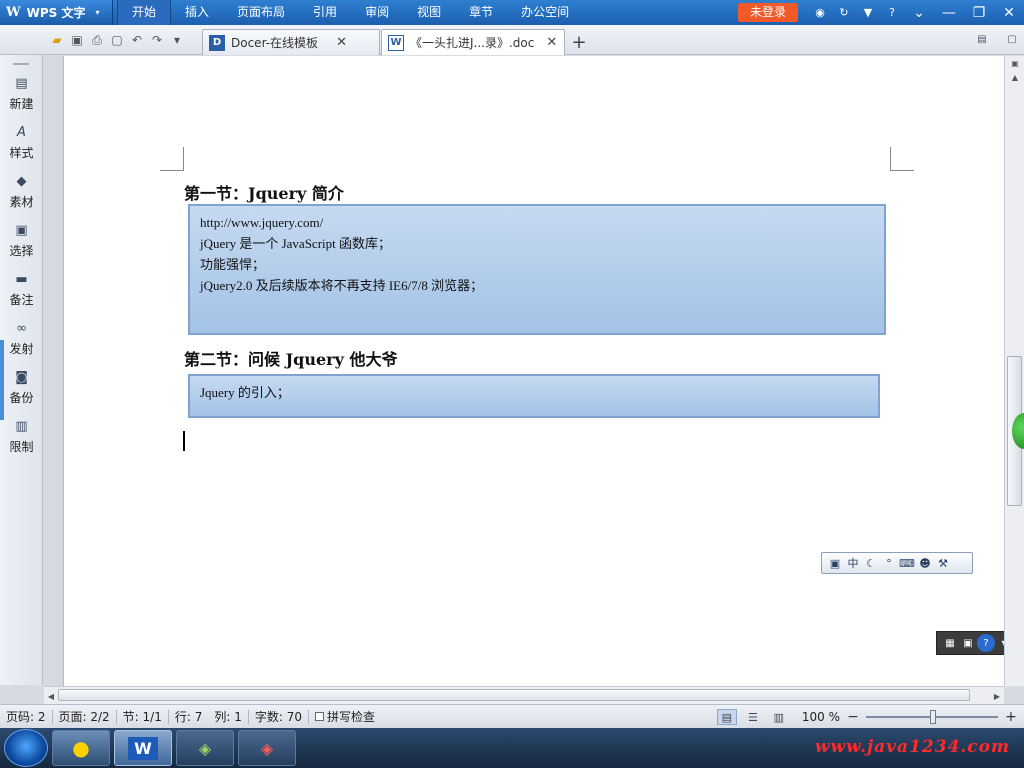  I want to click on page-view-icon: ▤, so click(726, 717).